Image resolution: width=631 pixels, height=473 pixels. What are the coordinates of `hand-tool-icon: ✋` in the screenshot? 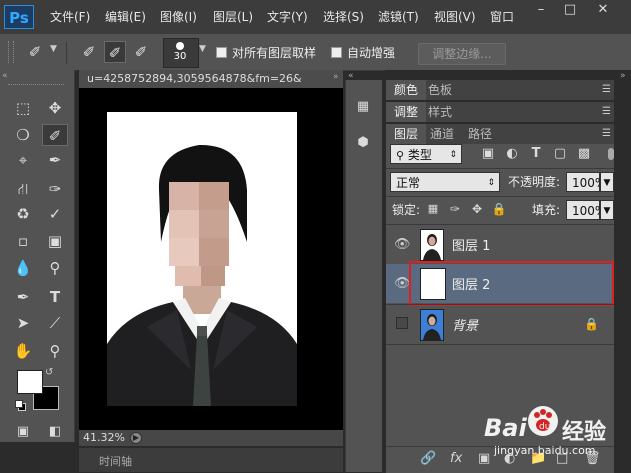 It's located at (23, 351).